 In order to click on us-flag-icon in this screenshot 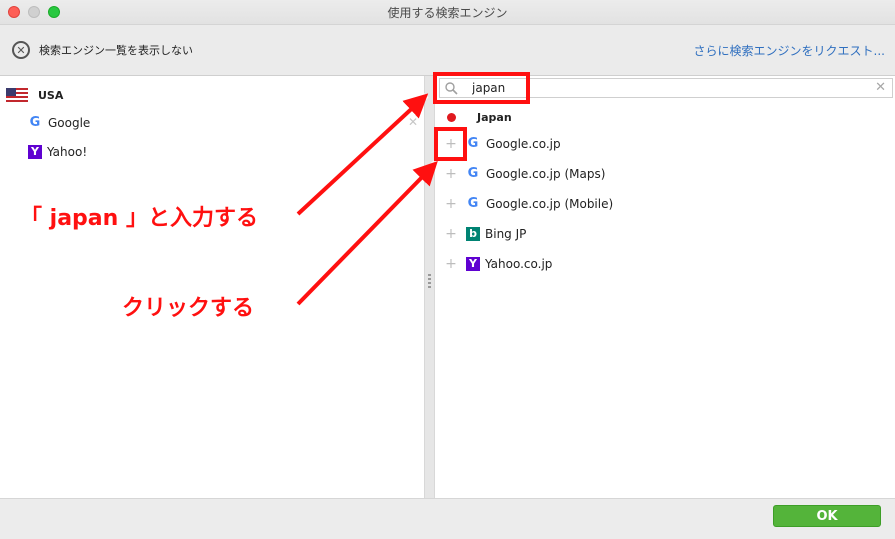, I will do `click(17, 95)`.